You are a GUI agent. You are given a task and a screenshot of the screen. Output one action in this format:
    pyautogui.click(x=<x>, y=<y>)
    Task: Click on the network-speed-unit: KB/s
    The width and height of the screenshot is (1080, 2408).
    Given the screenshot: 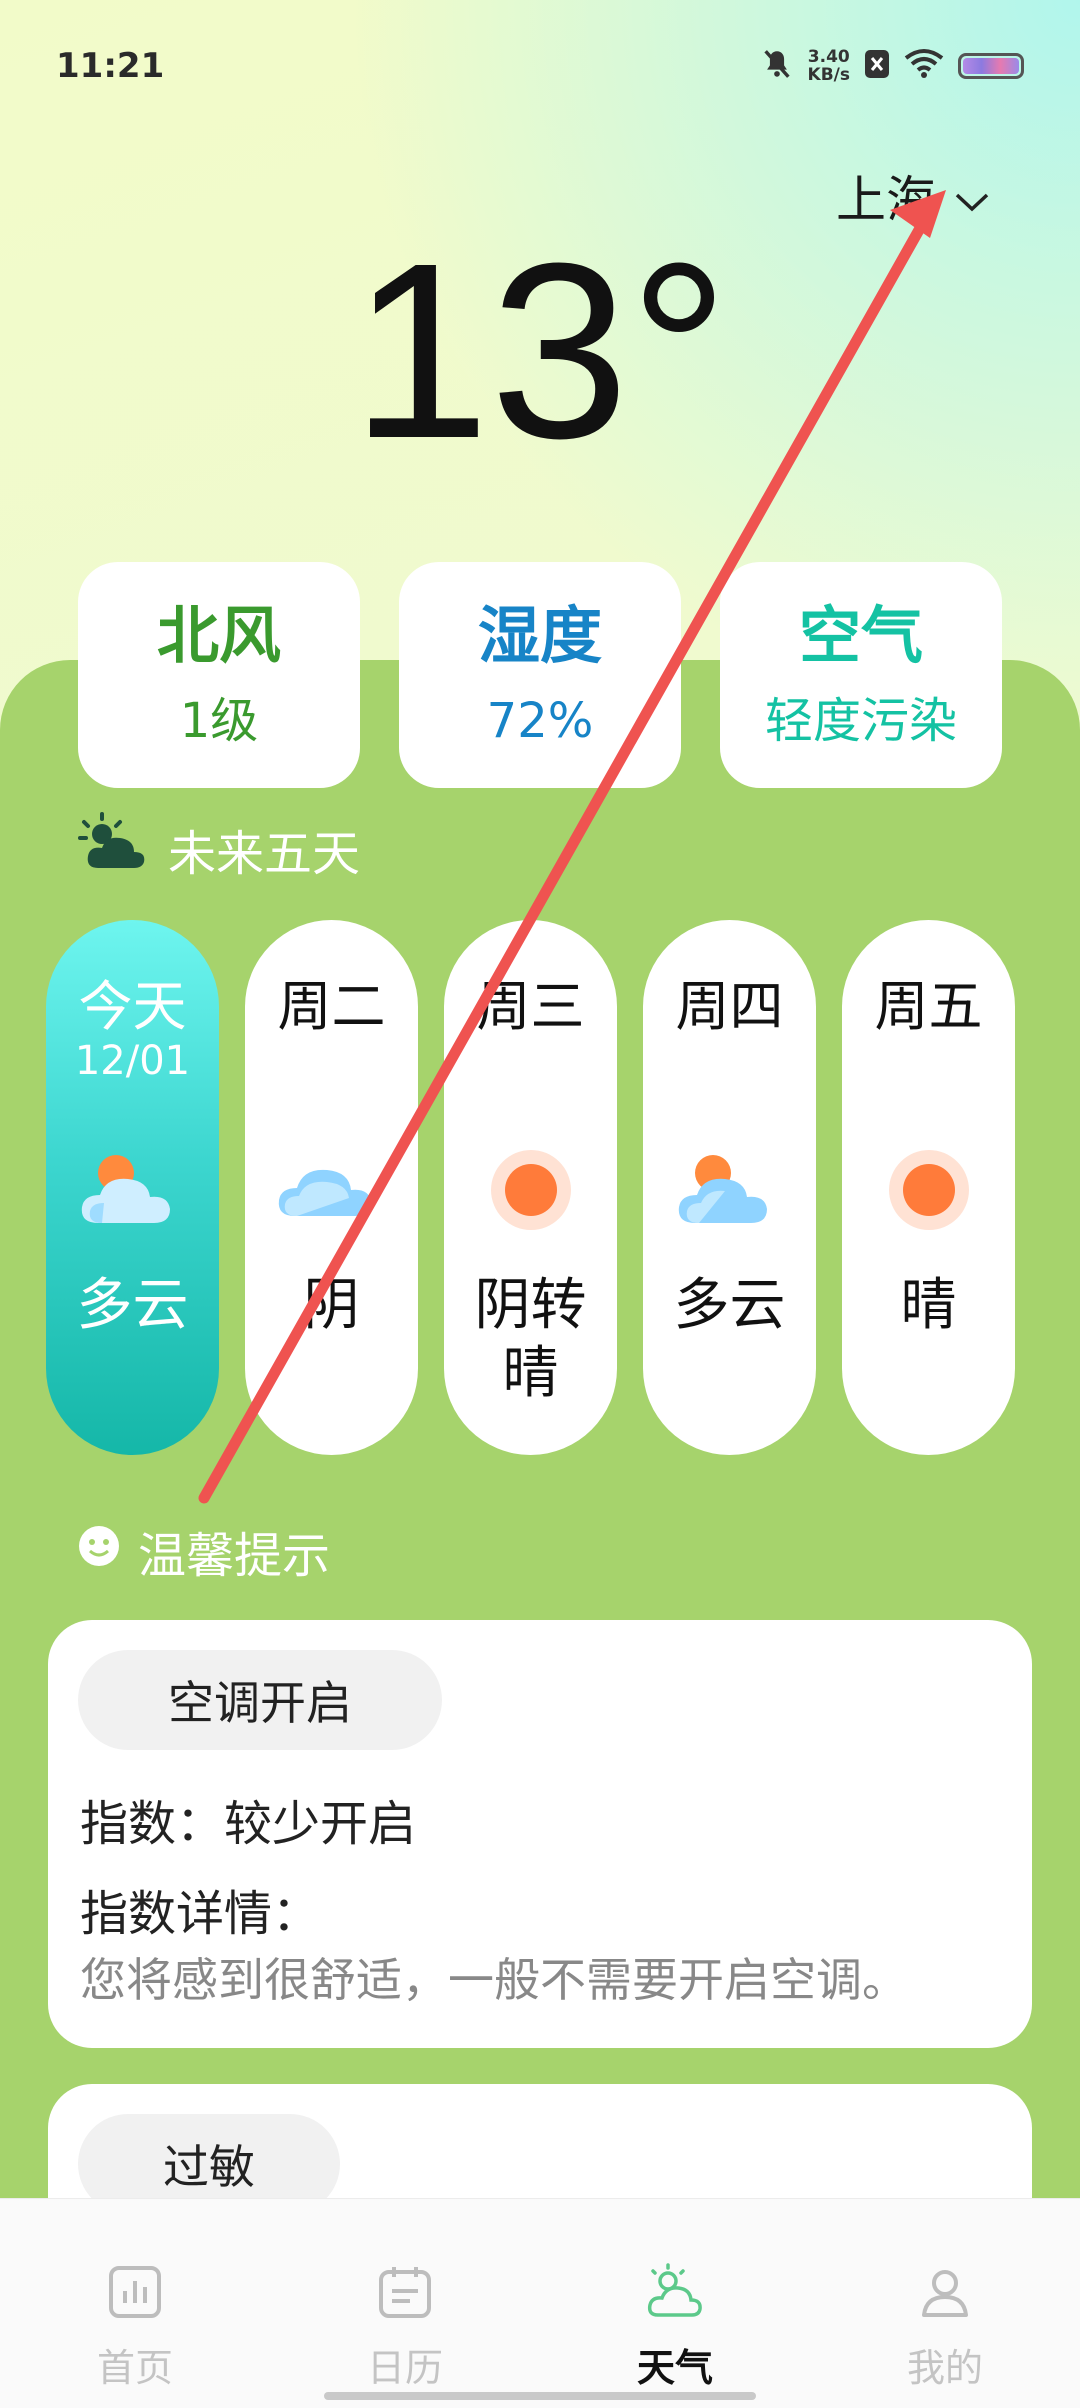 What is the action you would take?
    pyautogui.click(x=828, y=75)
    